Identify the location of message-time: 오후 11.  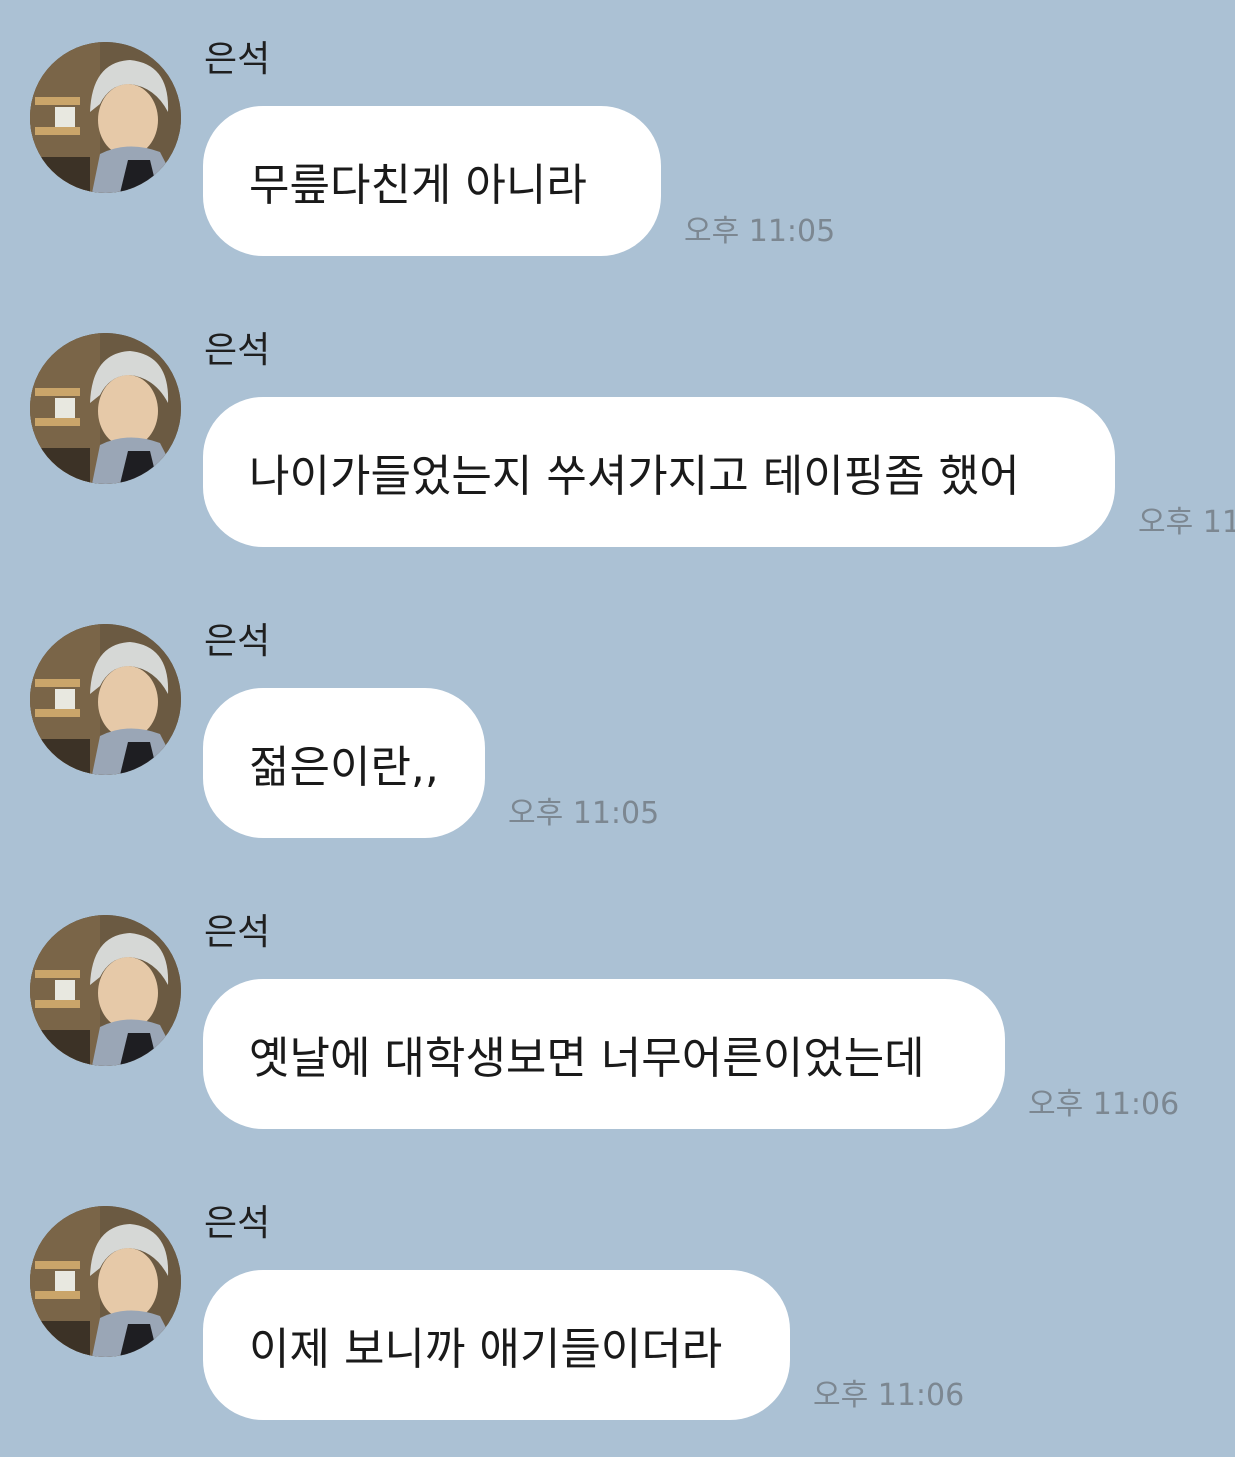
(1186, 522).